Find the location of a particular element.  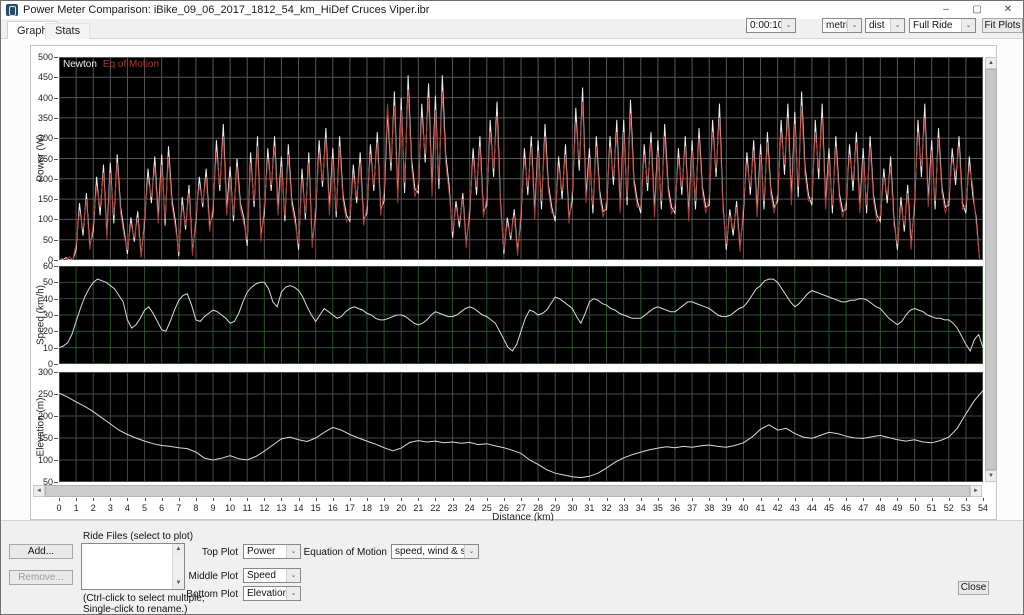

x-tick-label: 5 is located at coordinates (145, 508).